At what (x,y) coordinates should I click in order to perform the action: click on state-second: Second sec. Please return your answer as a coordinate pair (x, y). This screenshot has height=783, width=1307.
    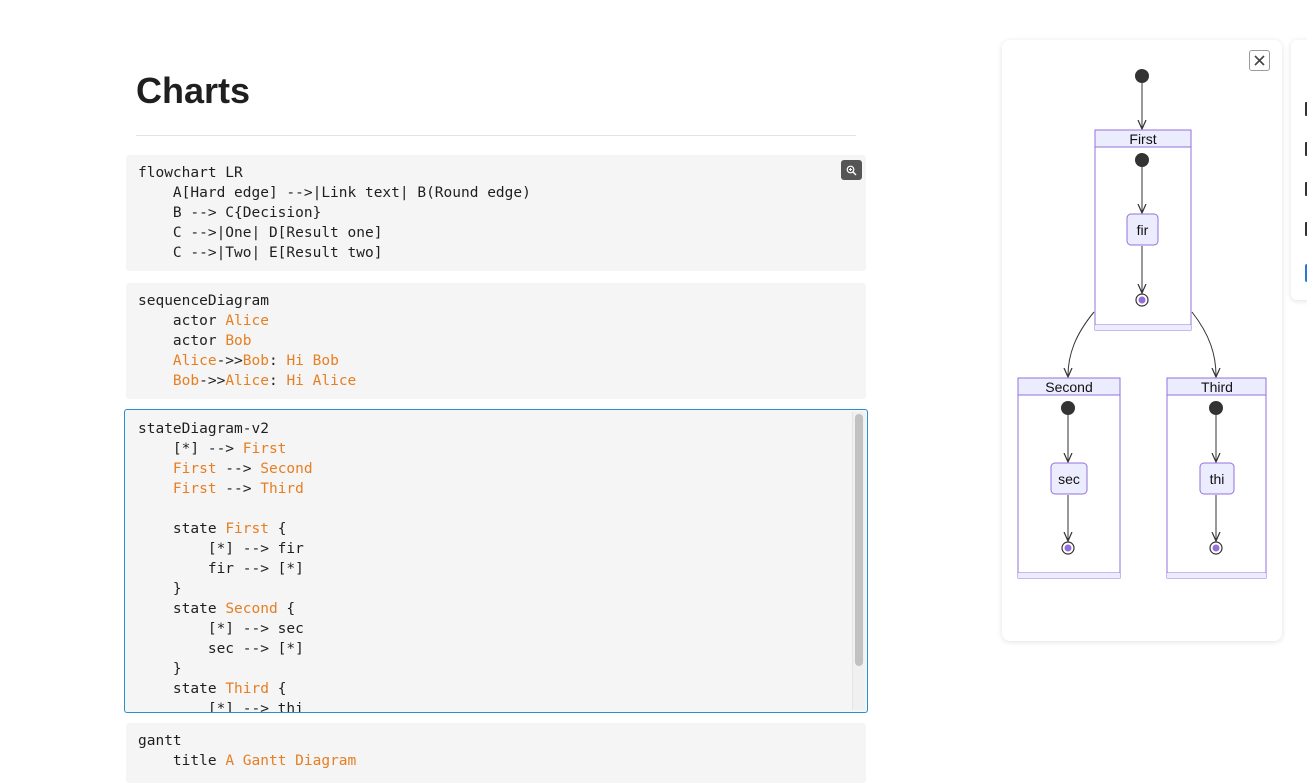
    Looking at the image, I should click on (1069, 478).